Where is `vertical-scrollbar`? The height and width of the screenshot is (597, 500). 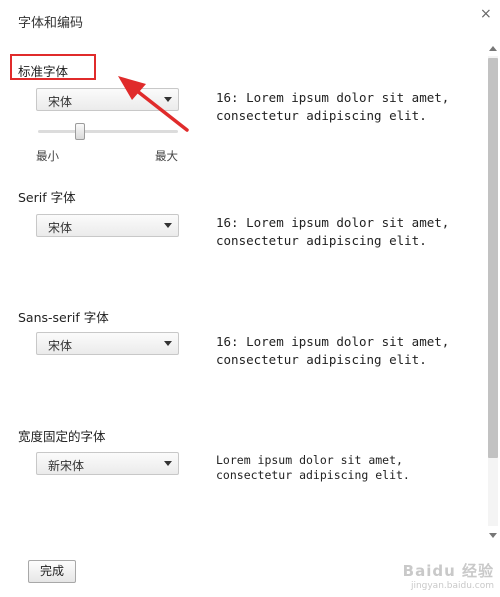
vertical-scrollbar is located at coordinates (492, 292).